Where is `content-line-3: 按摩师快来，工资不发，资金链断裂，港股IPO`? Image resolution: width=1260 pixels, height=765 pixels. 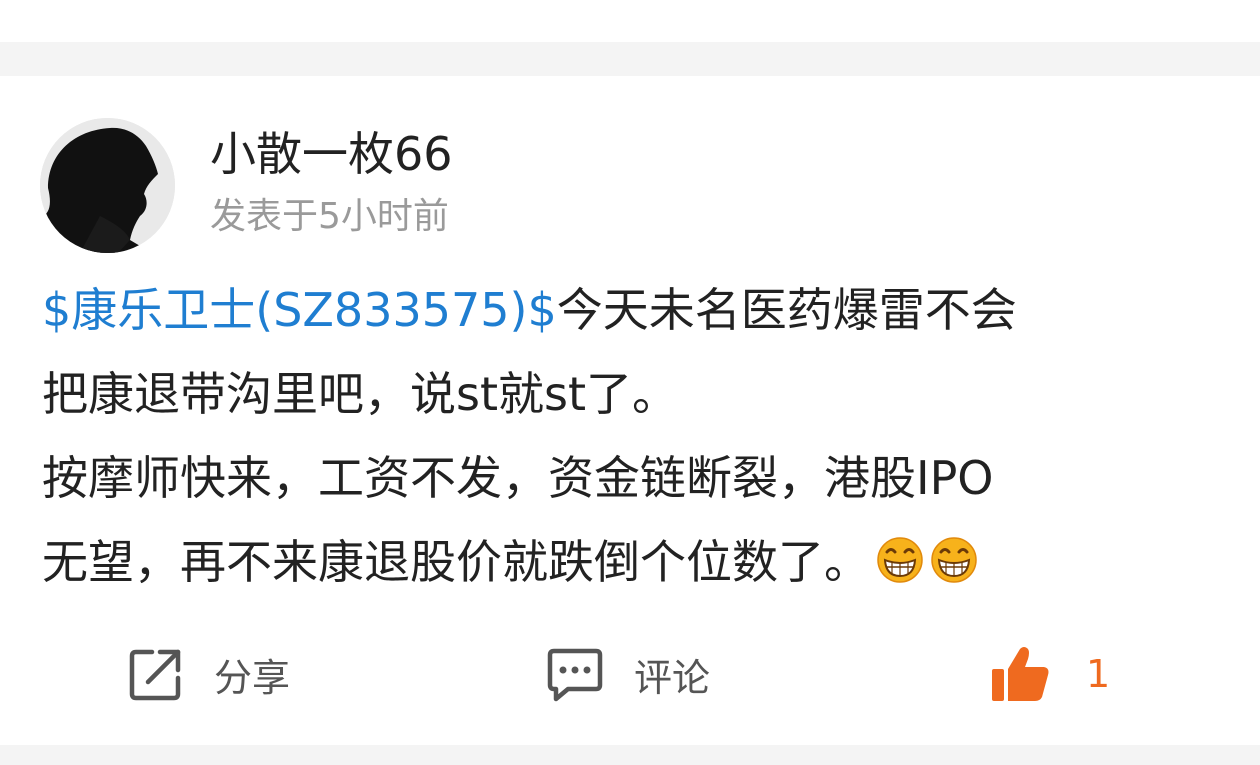 content-line-3: 按摩师快来，工资不发，资金链断裂，港股IPO is located at coordinates (518, 478).